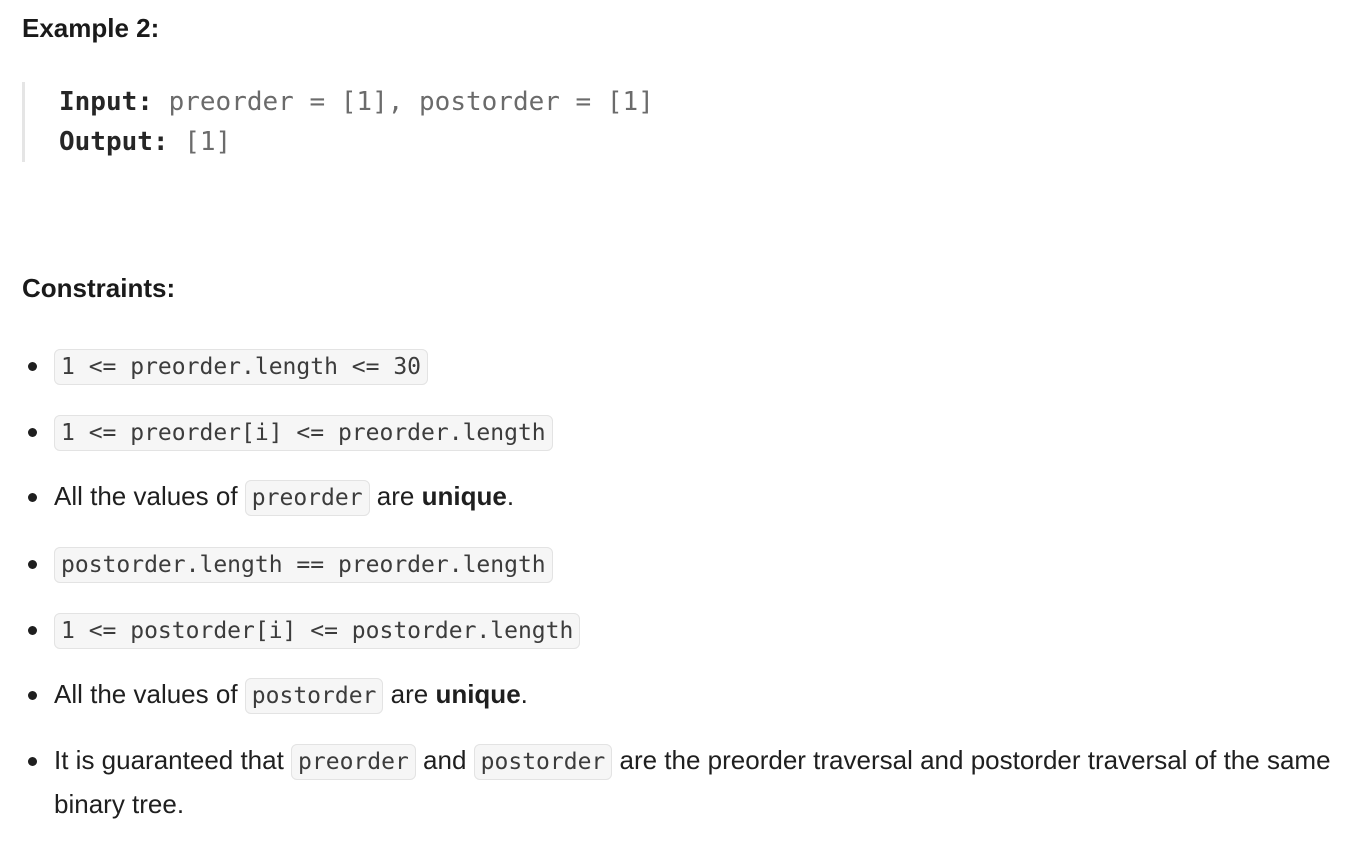  I want to click on input-value: preorder = [1], postorder = [1], so click(403, 102).